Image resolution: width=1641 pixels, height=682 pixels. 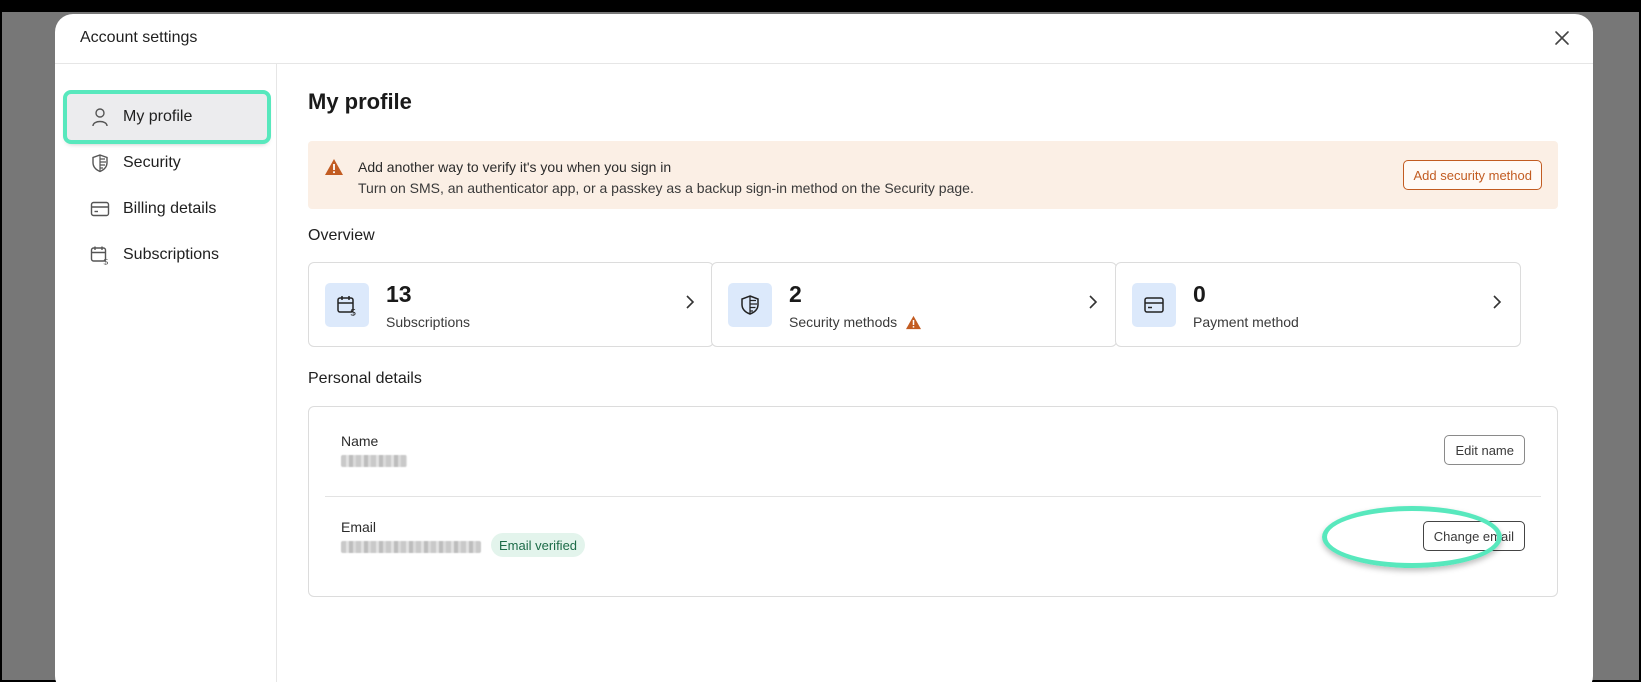 What do you see at coordinates (511, 304) in the screenshot?
I see `subscriptions-card: $ 13 Subscriptions` at bounding box center [511, 304].